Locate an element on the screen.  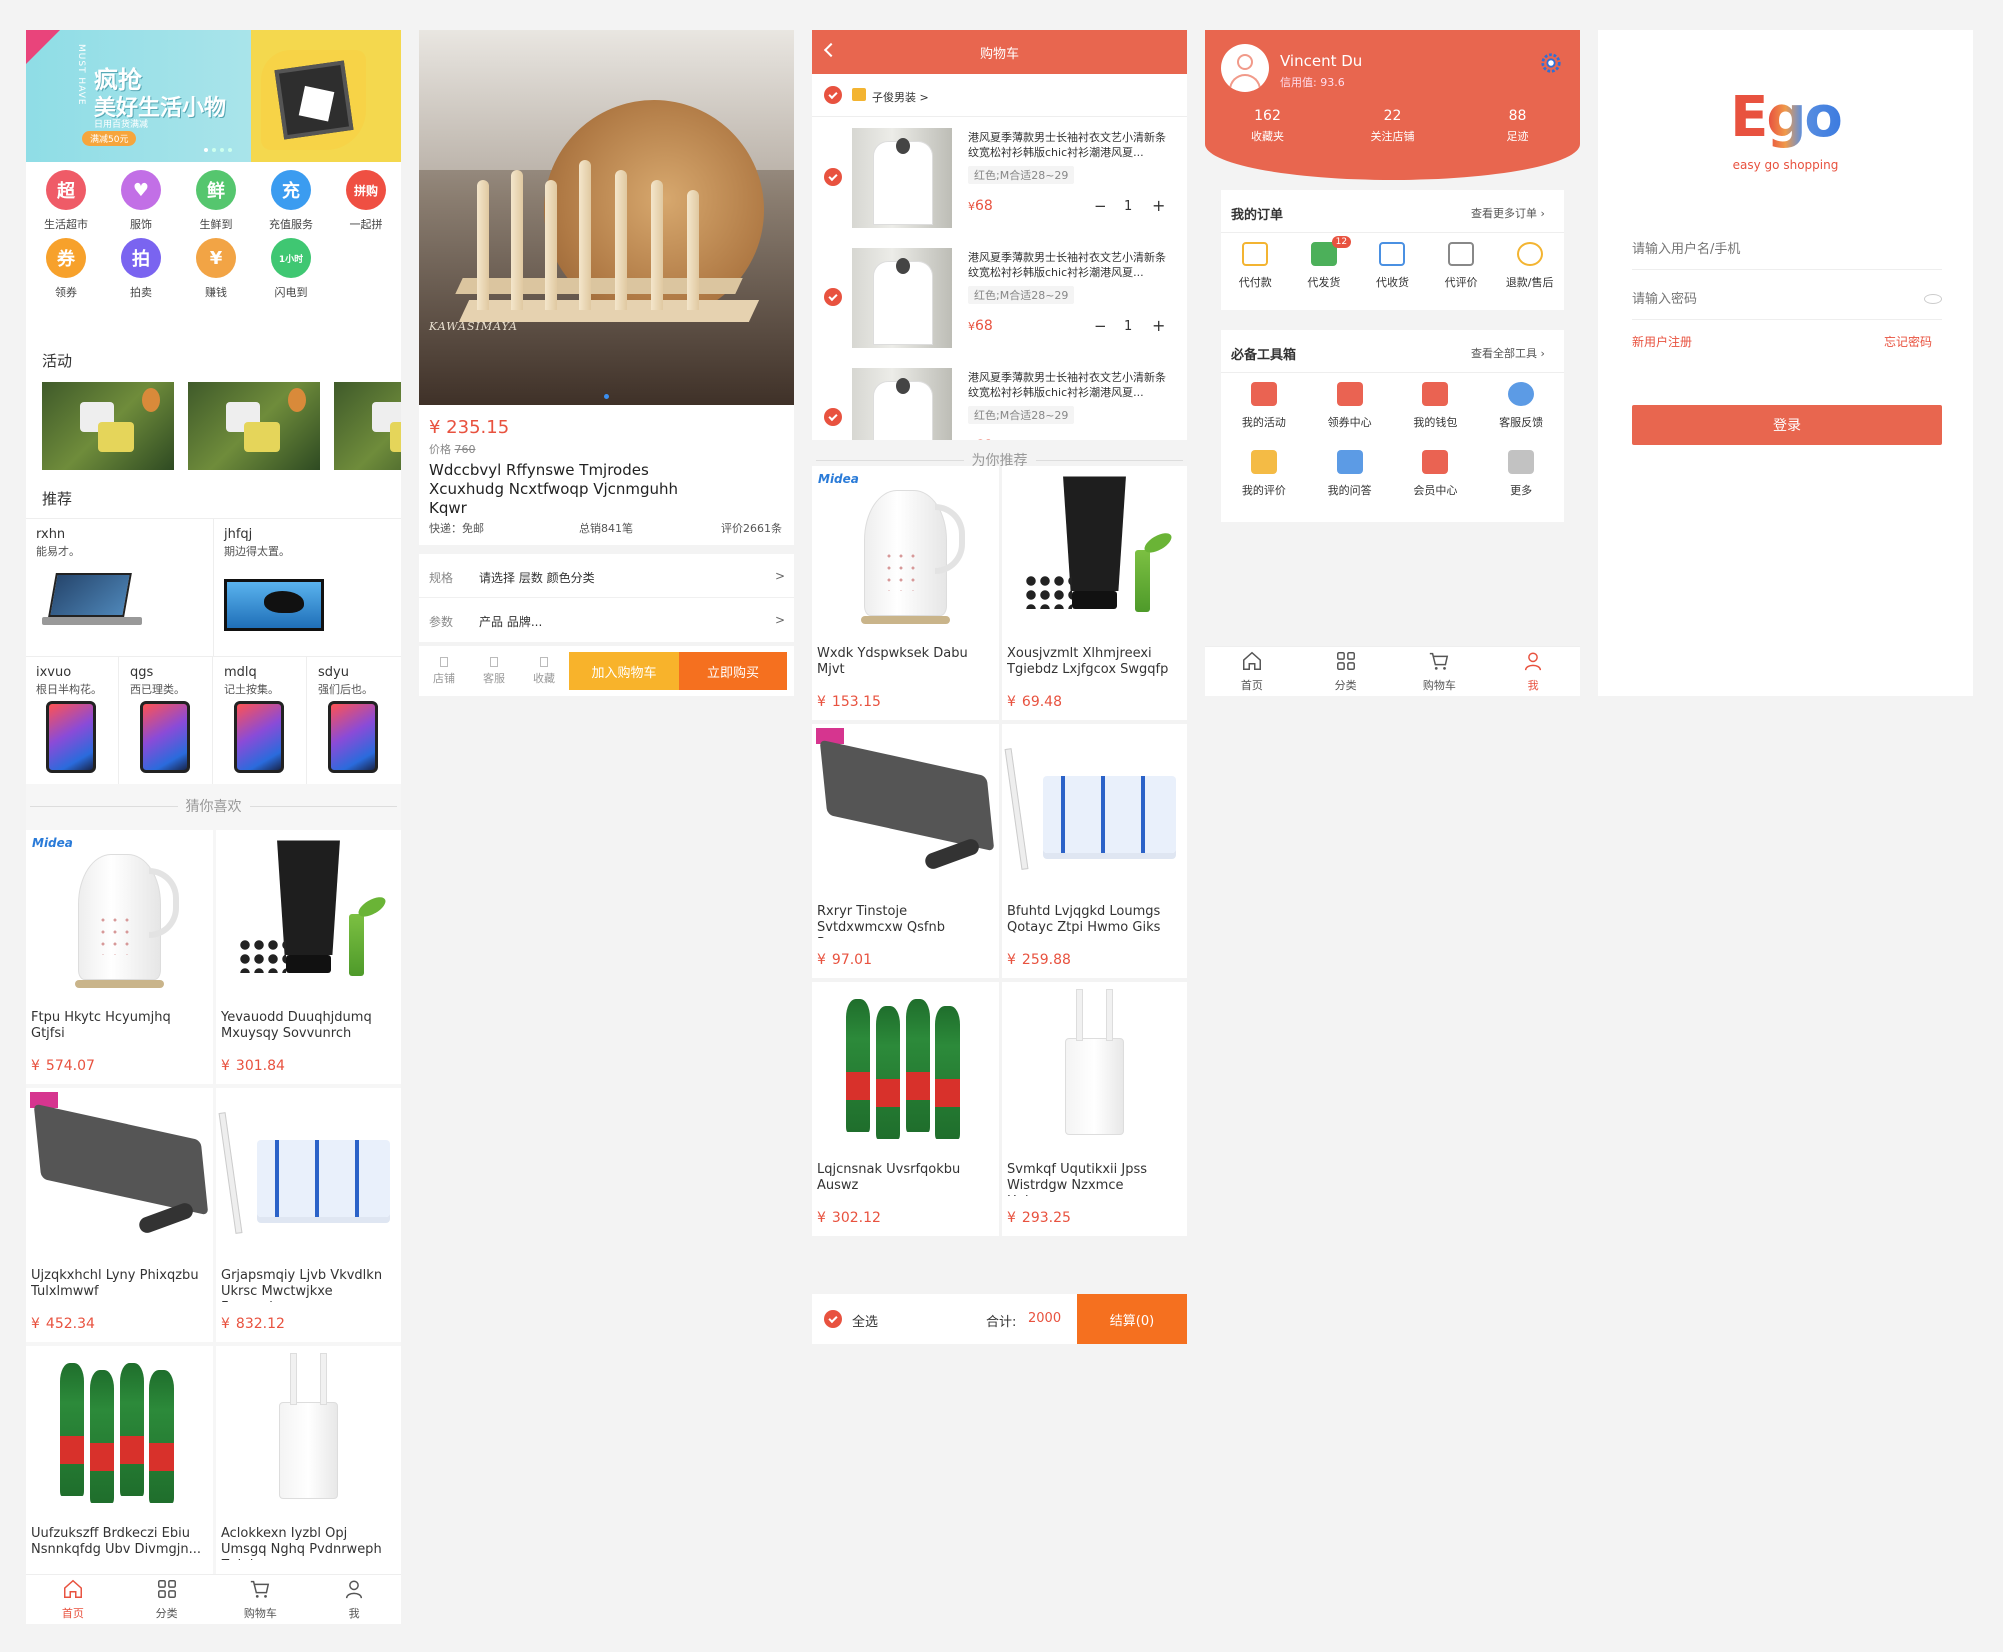
recommend-small-item: mdlq 记土按集。 is located at coordinates (260, 720).